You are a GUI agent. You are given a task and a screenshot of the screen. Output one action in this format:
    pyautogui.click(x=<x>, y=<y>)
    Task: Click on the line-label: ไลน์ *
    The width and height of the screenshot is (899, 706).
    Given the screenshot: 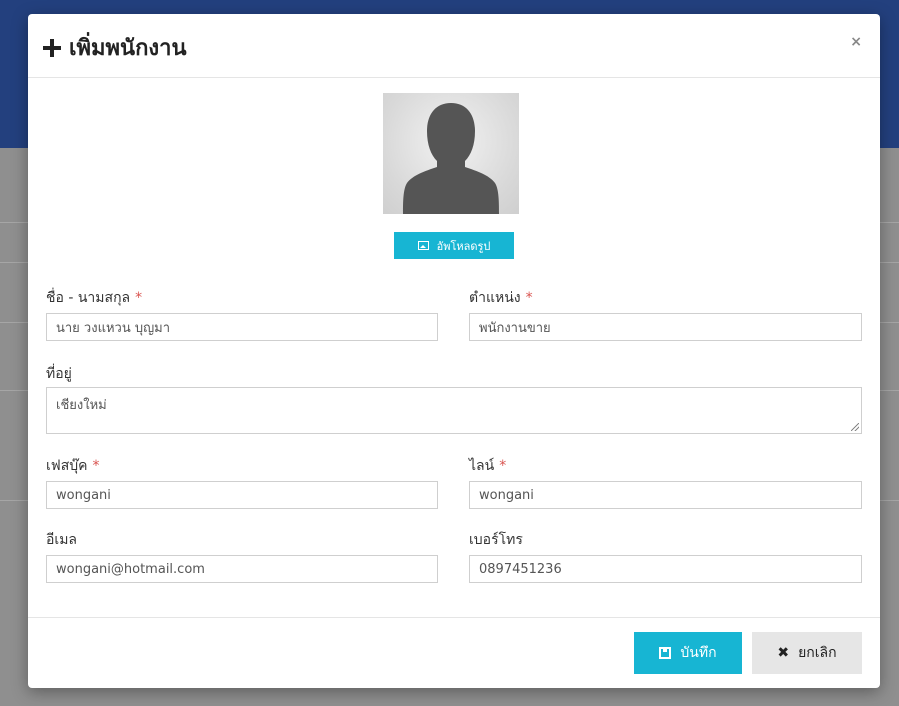 What is the action you would take?
    pyautogui.click(x=487, y=466)
    